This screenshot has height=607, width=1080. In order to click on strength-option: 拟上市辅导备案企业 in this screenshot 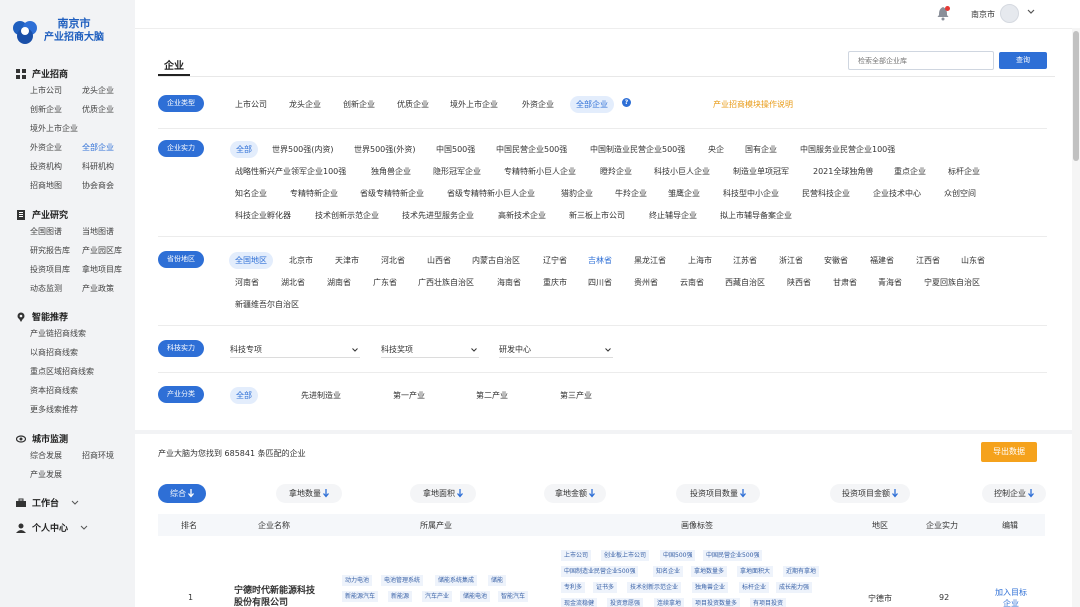, I will do `click(756, 215)`.